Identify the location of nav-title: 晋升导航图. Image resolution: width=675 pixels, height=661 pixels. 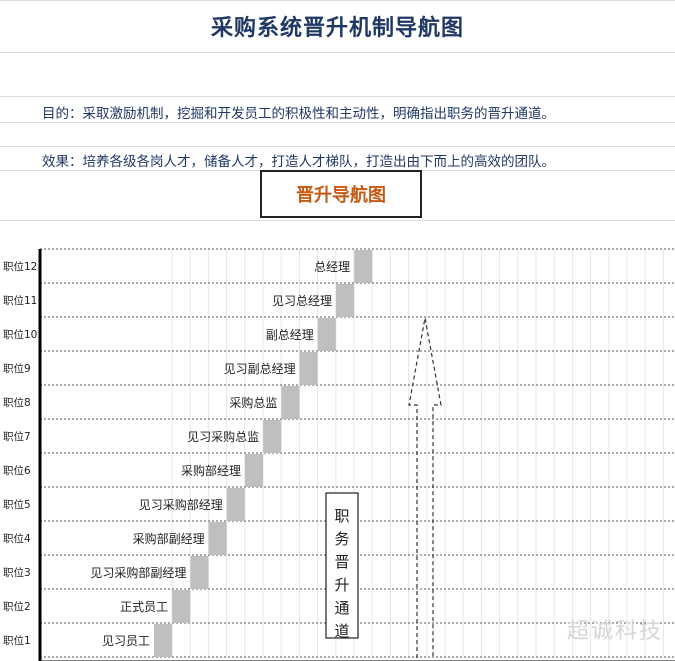
(341, 195).